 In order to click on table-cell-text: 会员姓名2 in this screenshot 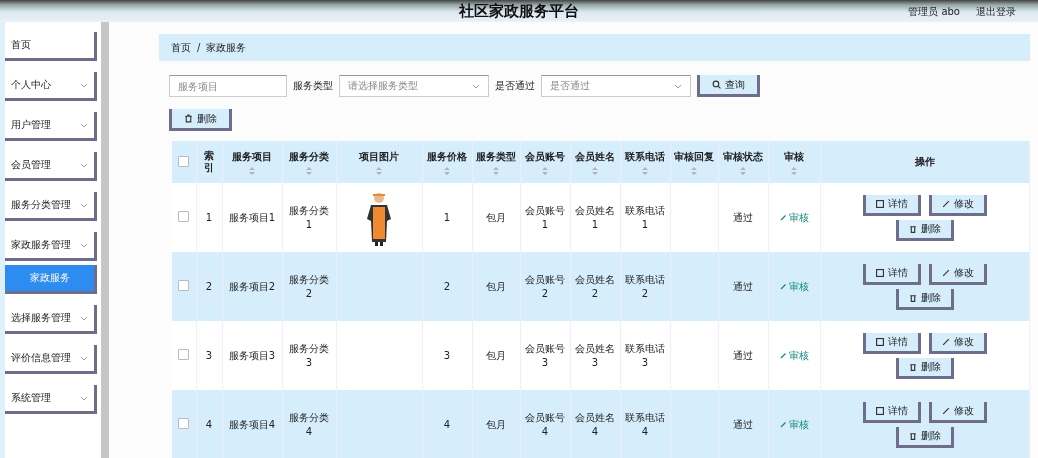, I will do `click(595, 286)`.